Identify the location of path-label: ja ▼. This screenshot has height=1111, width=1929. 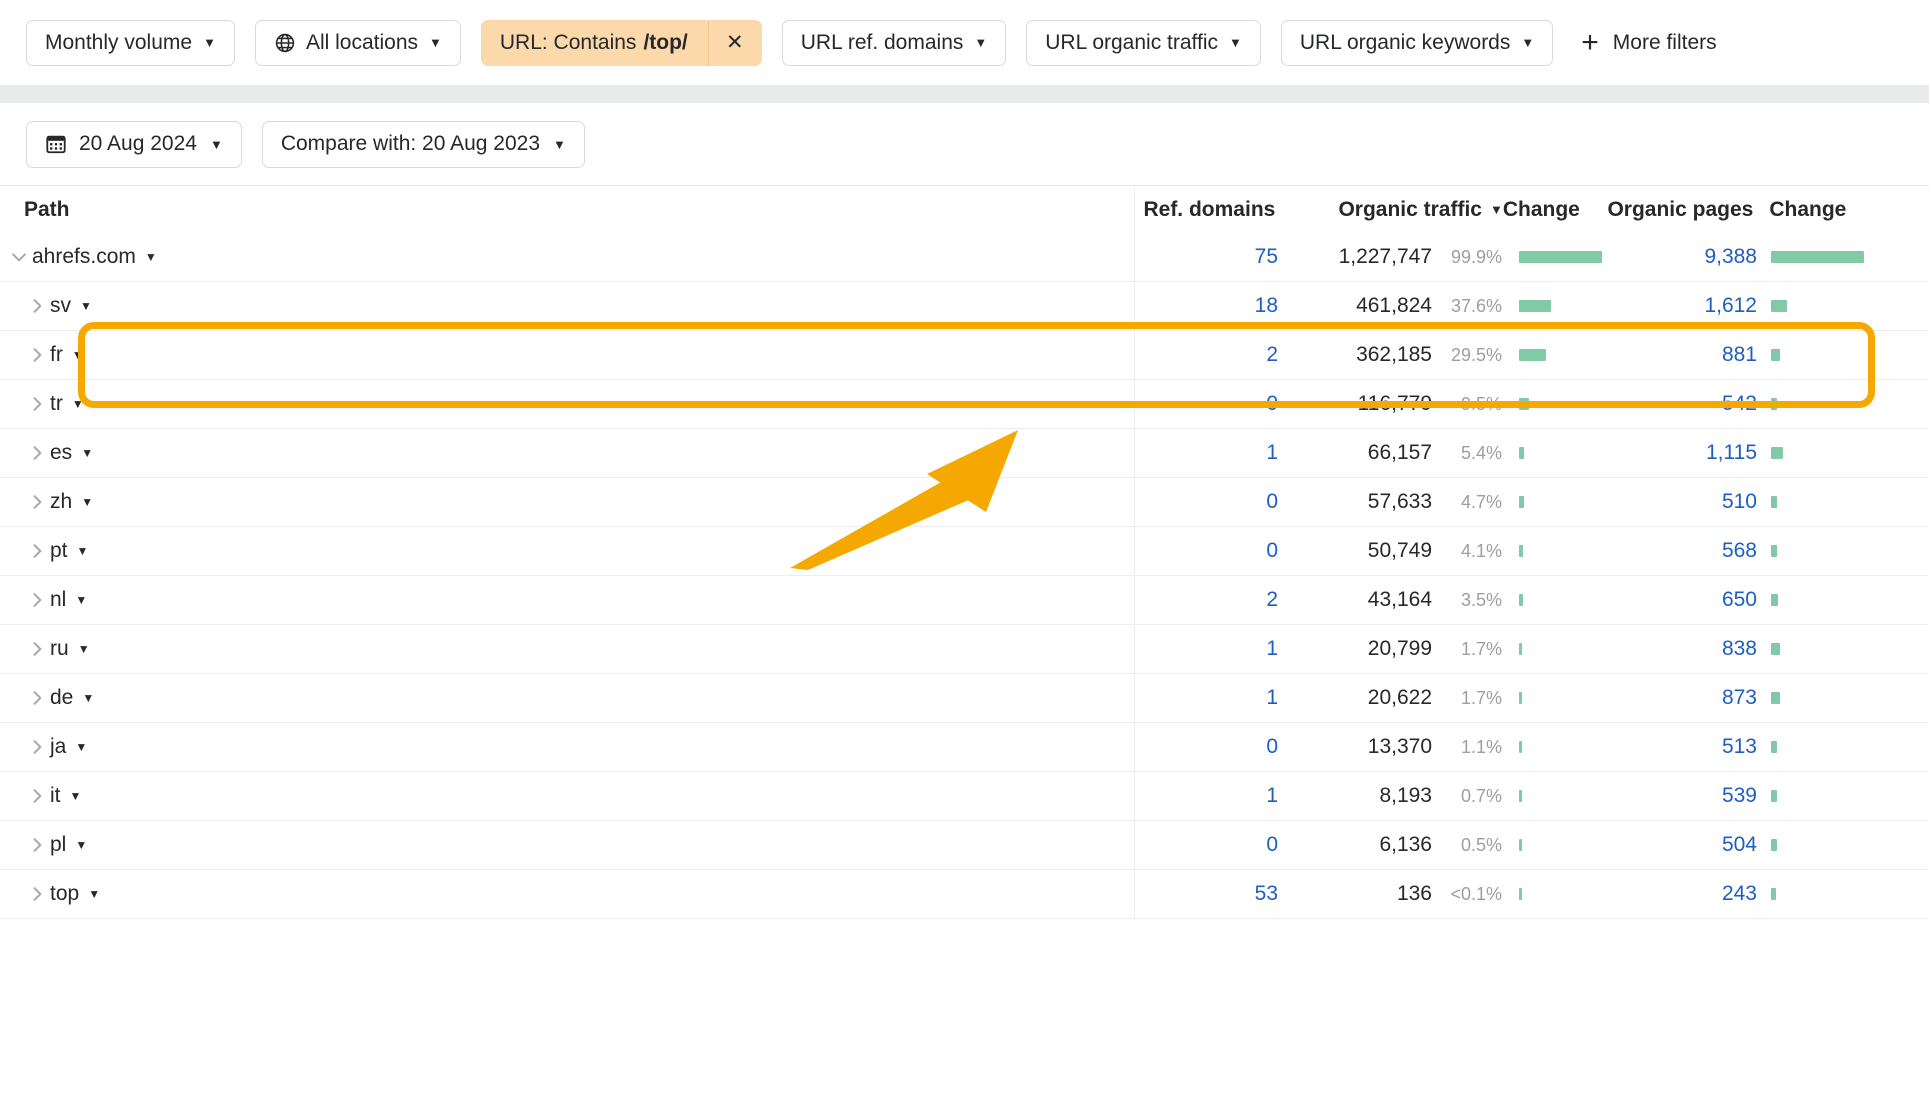
(68, 747).